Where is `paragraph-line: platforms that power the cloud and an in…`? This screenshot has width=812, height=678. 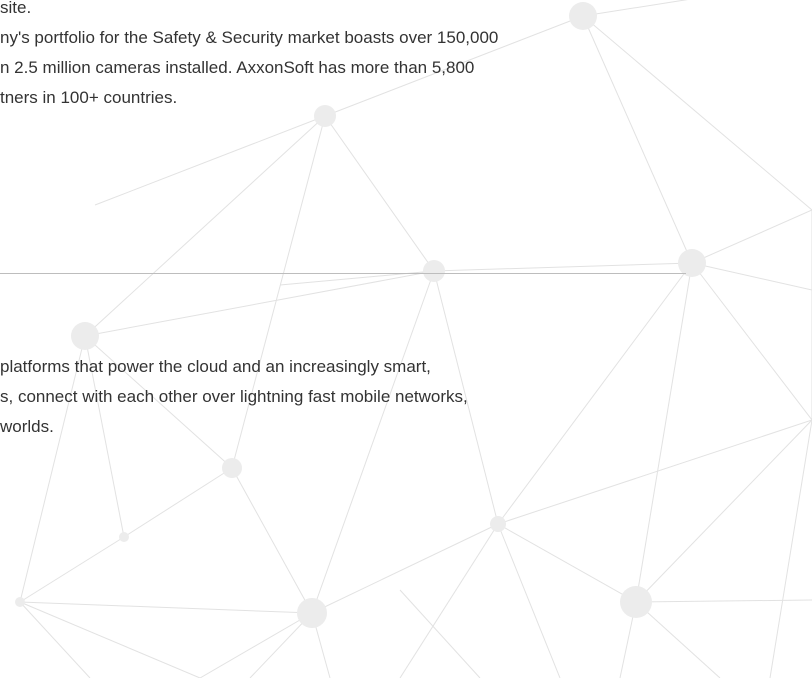 paragraph-line: platforms that power the cloud and an in… is located at coordinates (215, 366).